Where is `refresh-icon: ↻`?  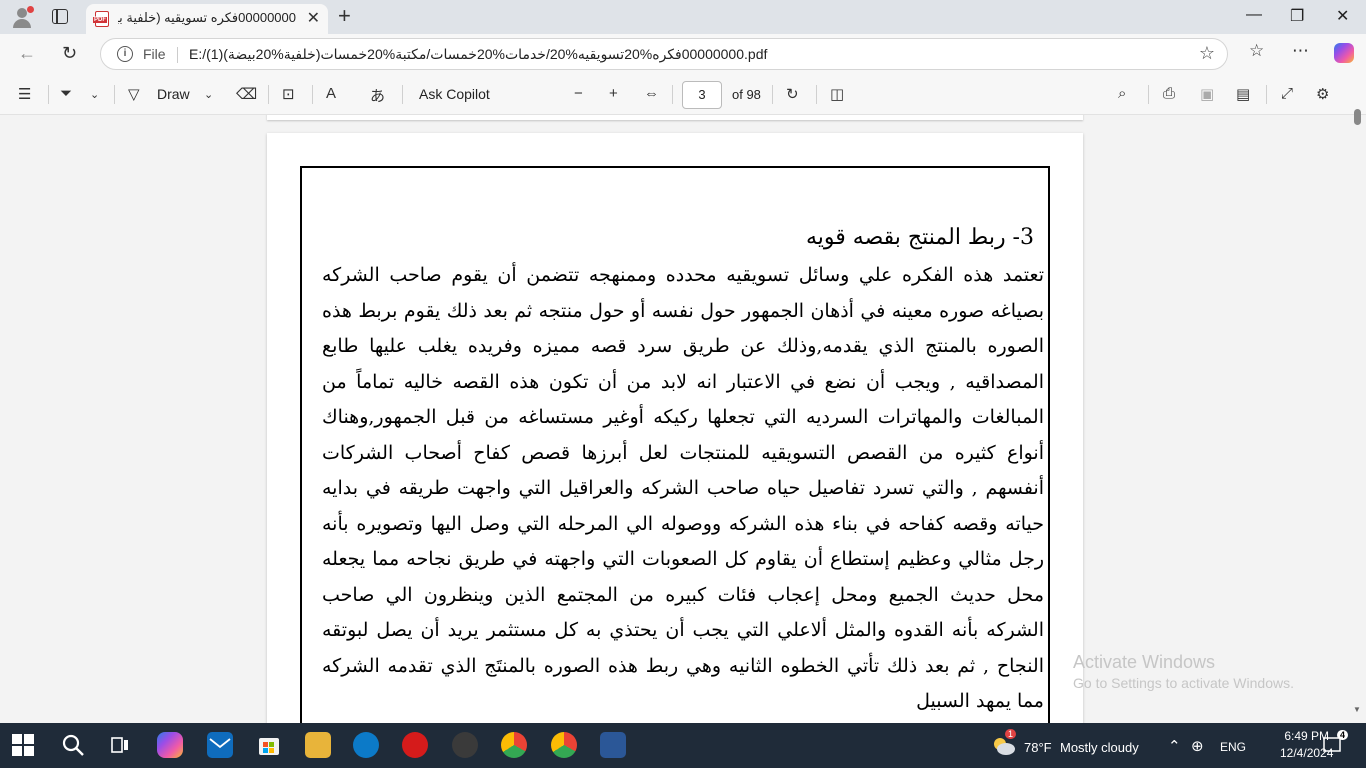 refresh-icon: ↻ is located at coordinates (69, 53).